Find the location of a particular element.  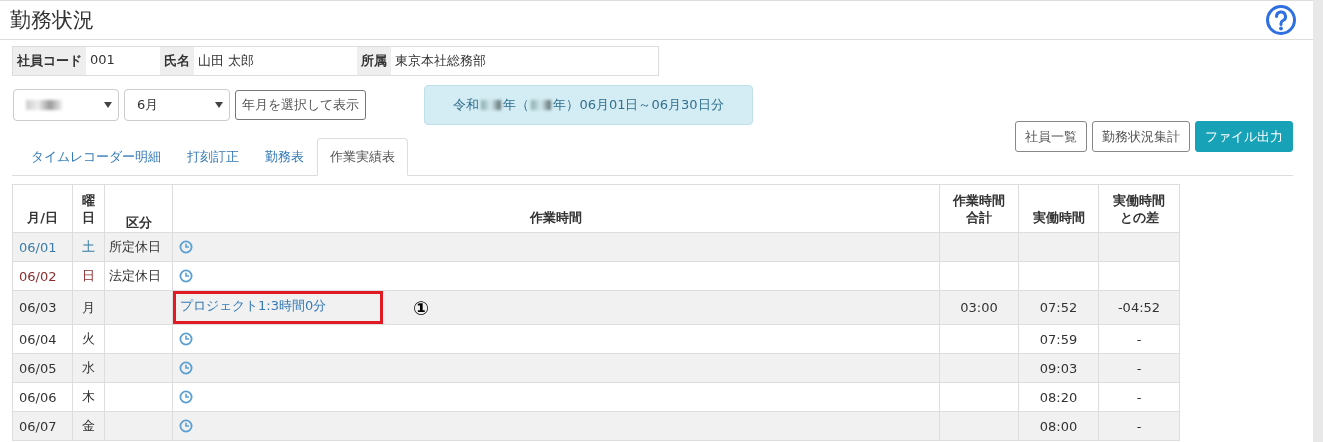

actual-cell: 09:03 is located at coordinates (1058, 368).